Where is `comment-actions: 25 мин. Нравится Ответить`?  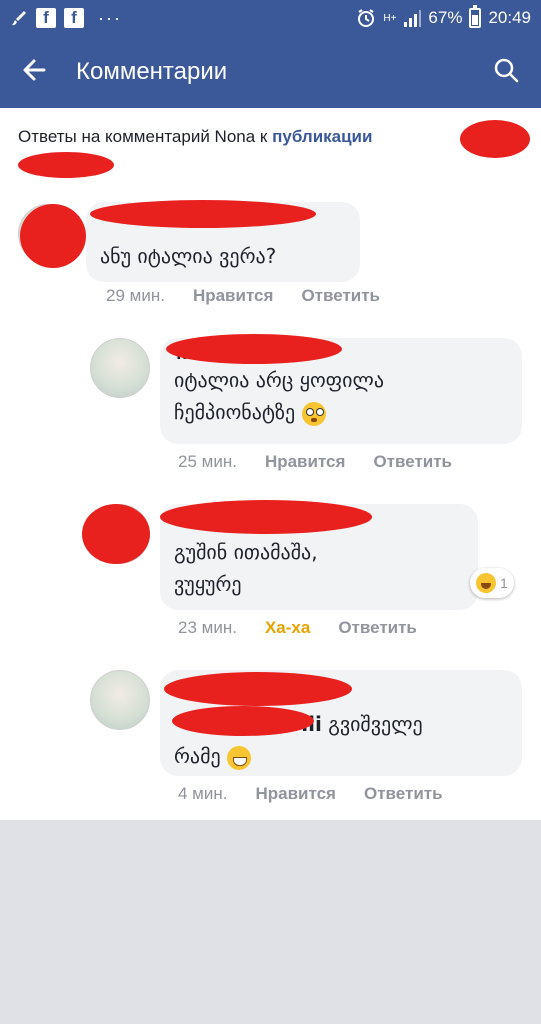 comment-actions: 25 мин. Нравится Ответить is located at coordinates (315, 462).